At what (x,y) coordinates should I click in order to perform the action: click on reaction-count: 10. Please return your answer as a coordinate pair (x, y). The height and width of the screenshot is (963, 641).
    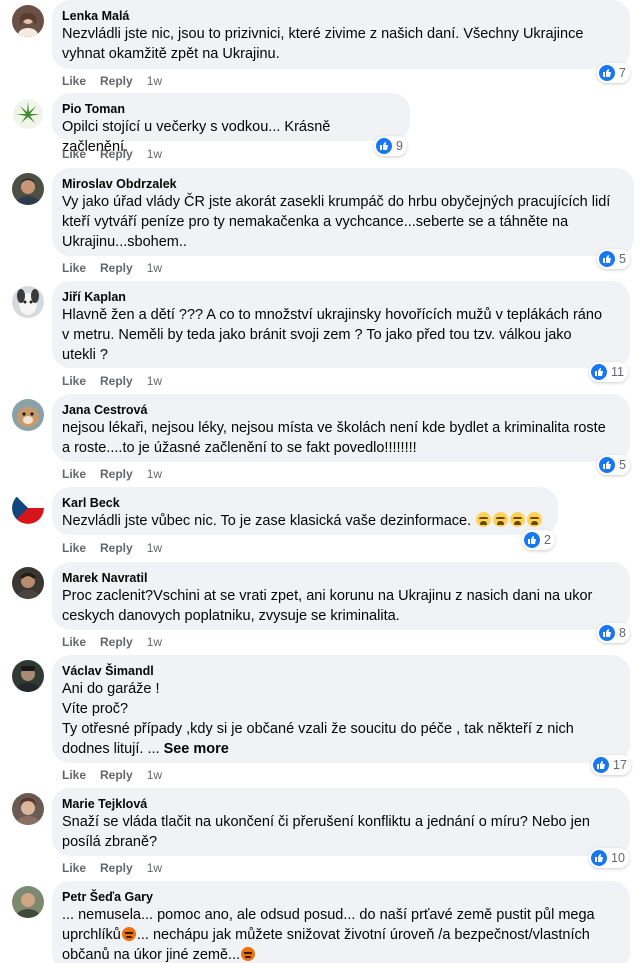
    Looking at the image, I should click on (609, 858).